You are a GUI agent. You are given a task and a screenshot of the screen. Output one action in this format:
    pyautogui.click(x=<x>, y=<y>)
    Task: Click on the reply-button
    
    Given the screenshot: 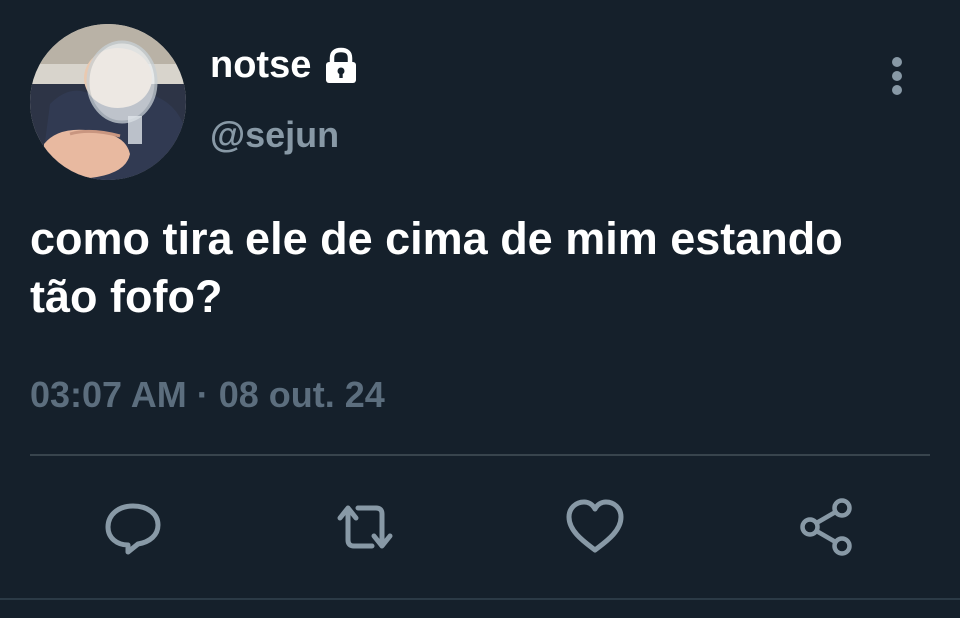 What is the action you would take?
    pyautogui.click(x=133, y=527)
    